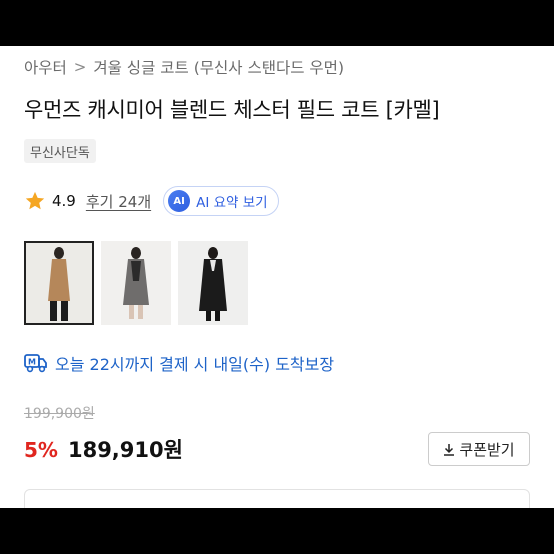 Image resolution: width=554 pixels, height=554 pixels. What do you see at coordinates (125, 450) in the screenshot?
I see `sale-price: 189,910원` at bounding box center [125, 450].